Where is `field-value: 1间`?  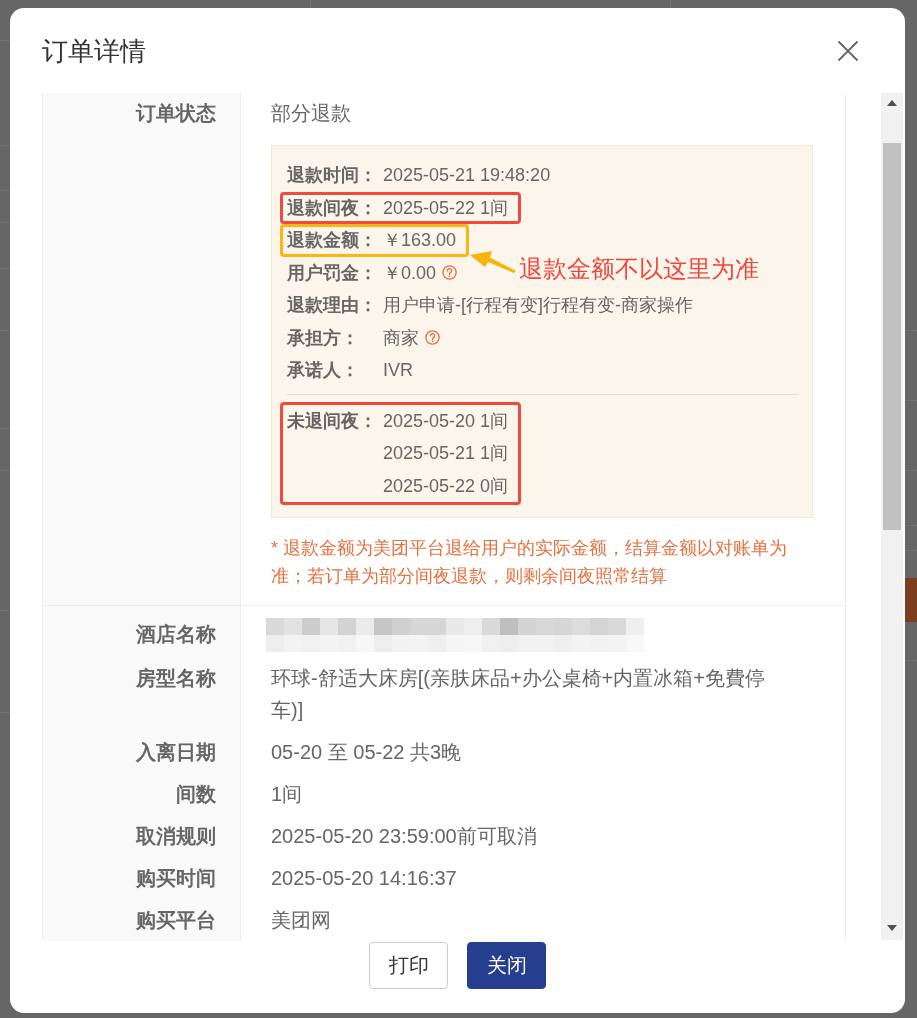
field-value: 1间 is located at coordinates (287, 794).